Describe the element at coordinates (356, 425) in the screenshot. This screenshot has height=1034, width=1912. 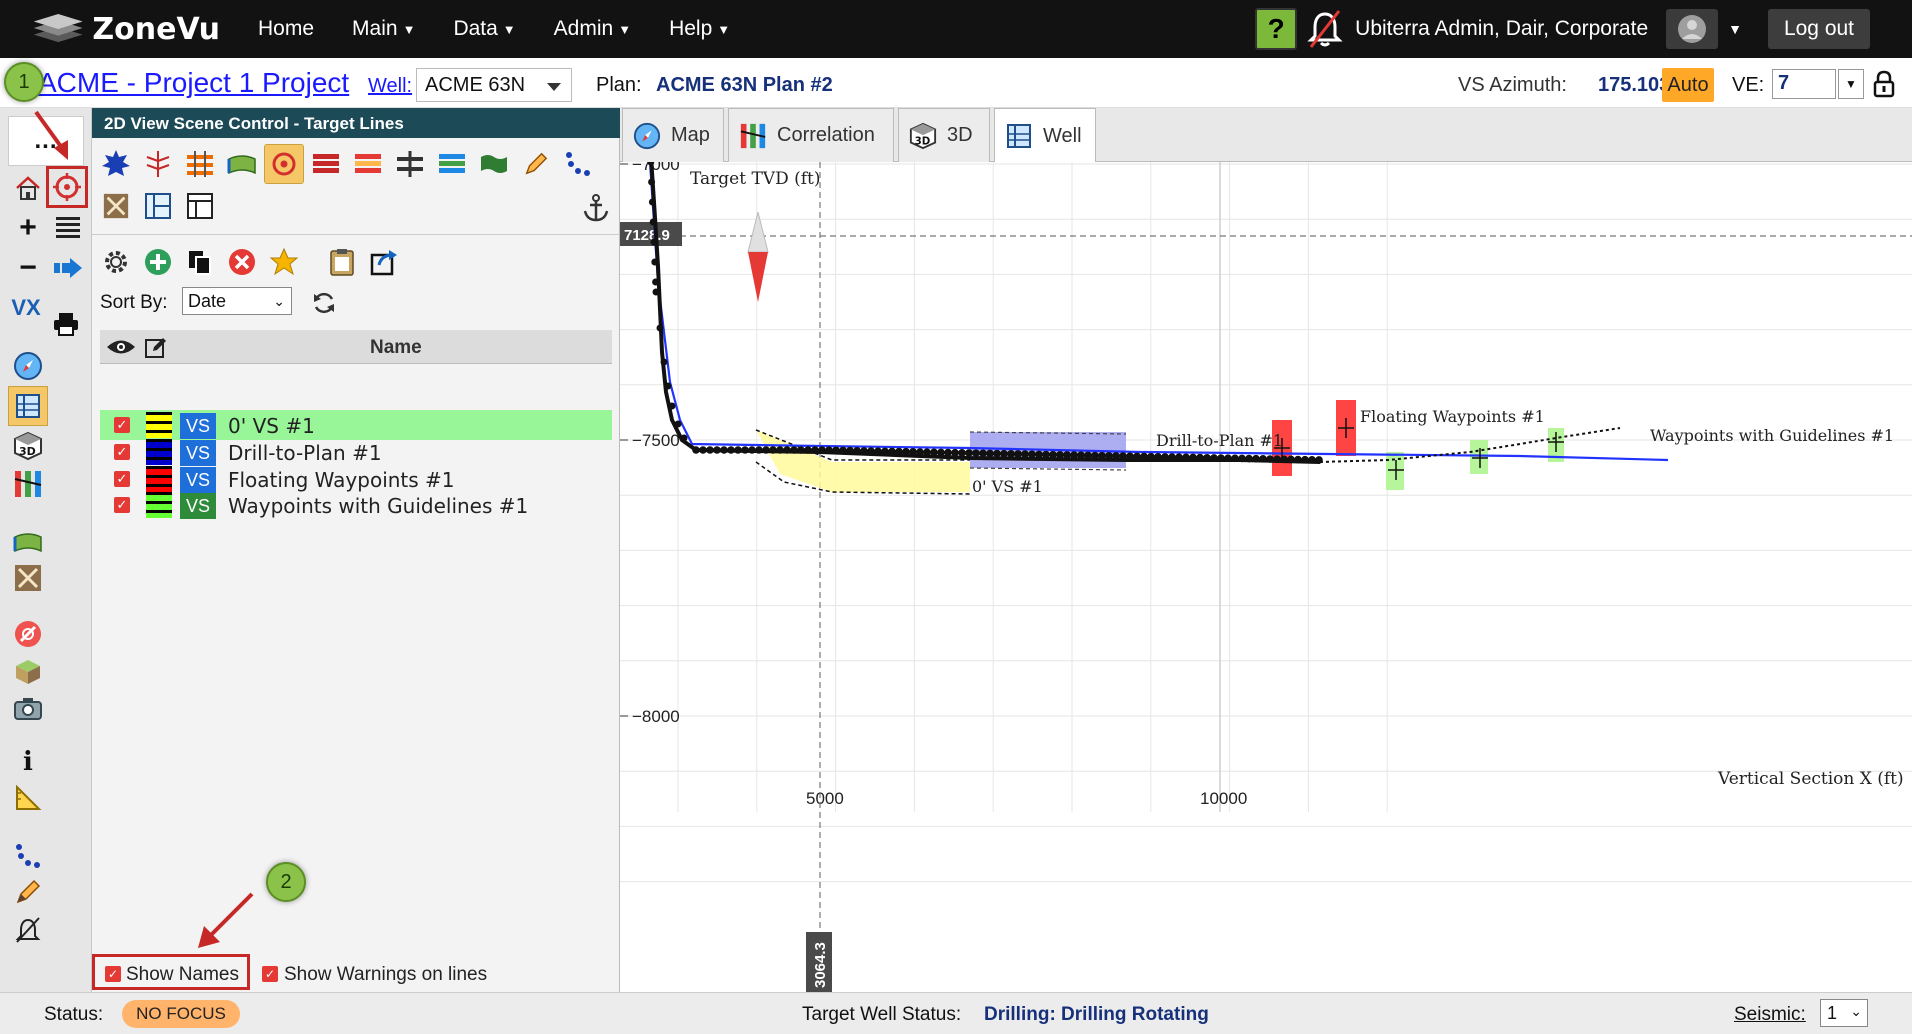
I see `list-item: ✓ VS 0' VS #1` at that location.